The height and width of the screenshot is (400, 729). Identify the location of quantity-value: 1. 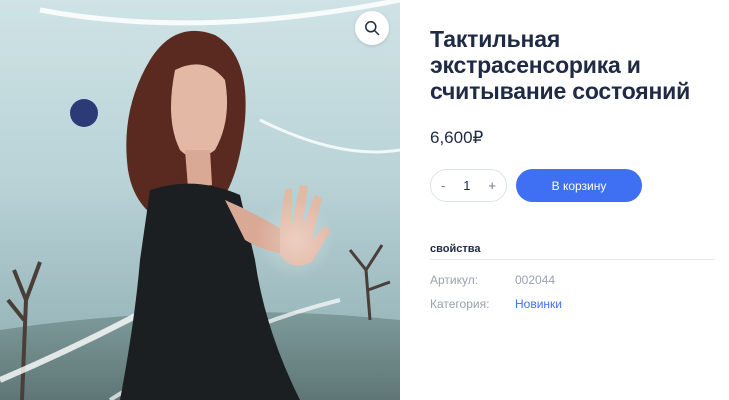
(466, 185).